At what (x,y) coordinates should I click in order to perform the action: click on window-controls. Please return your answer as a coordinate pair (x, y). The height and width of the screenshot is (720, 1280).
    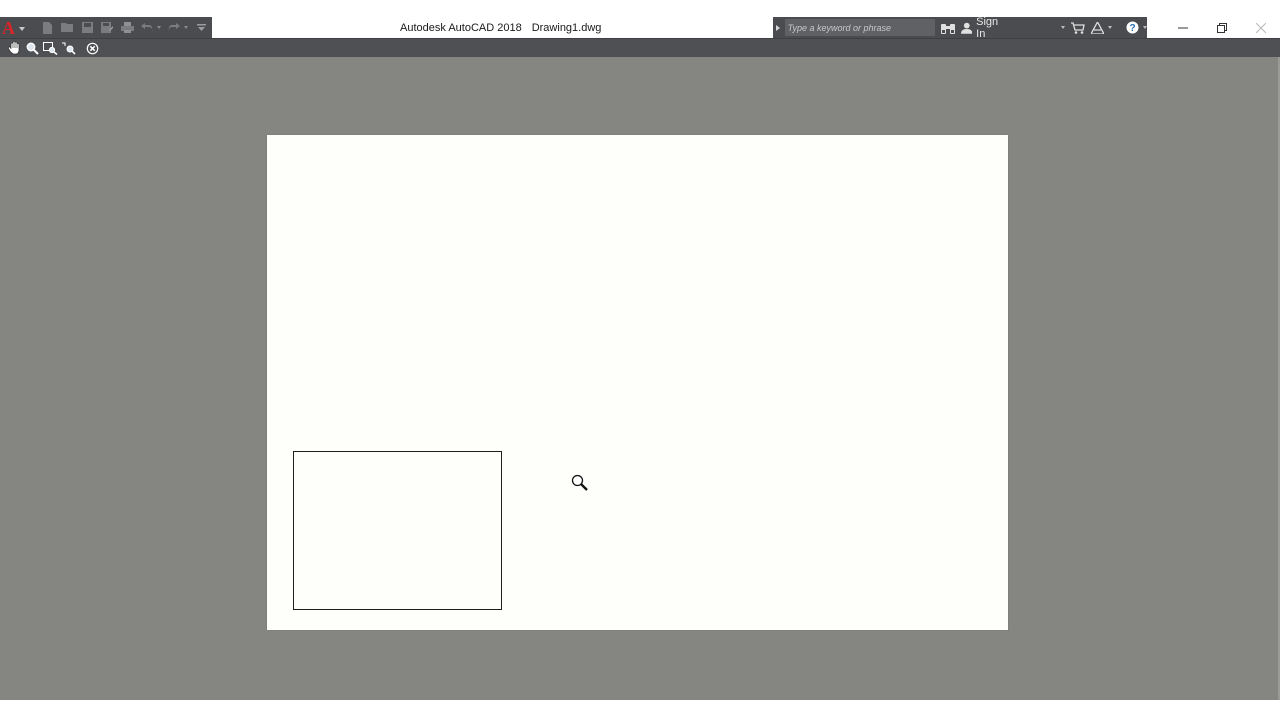
    Looking at the image, I should click on (1221, 27).